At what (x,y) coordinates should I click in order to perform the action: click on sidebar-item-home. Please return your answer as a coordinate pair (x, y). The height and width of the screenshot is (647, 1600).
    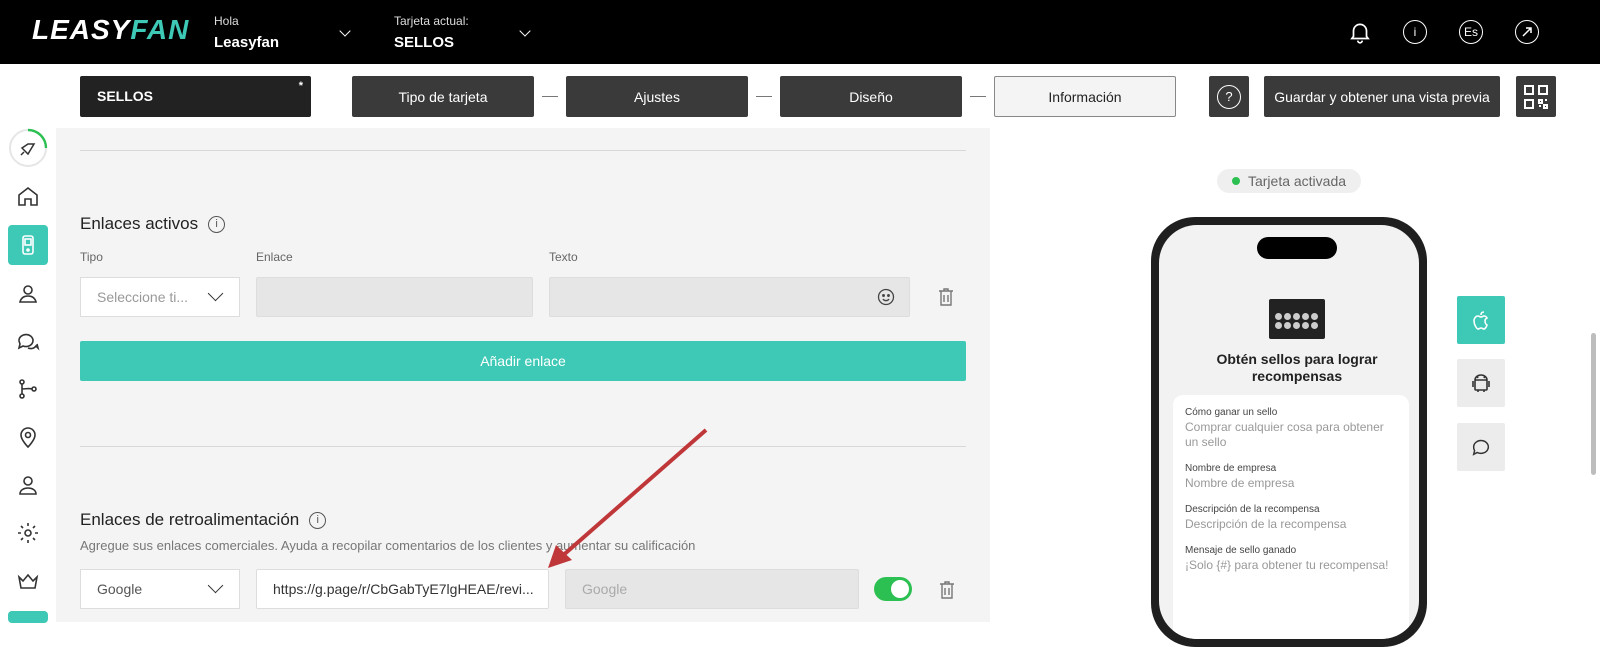
    Looking at the image, I should click on (28, 196).